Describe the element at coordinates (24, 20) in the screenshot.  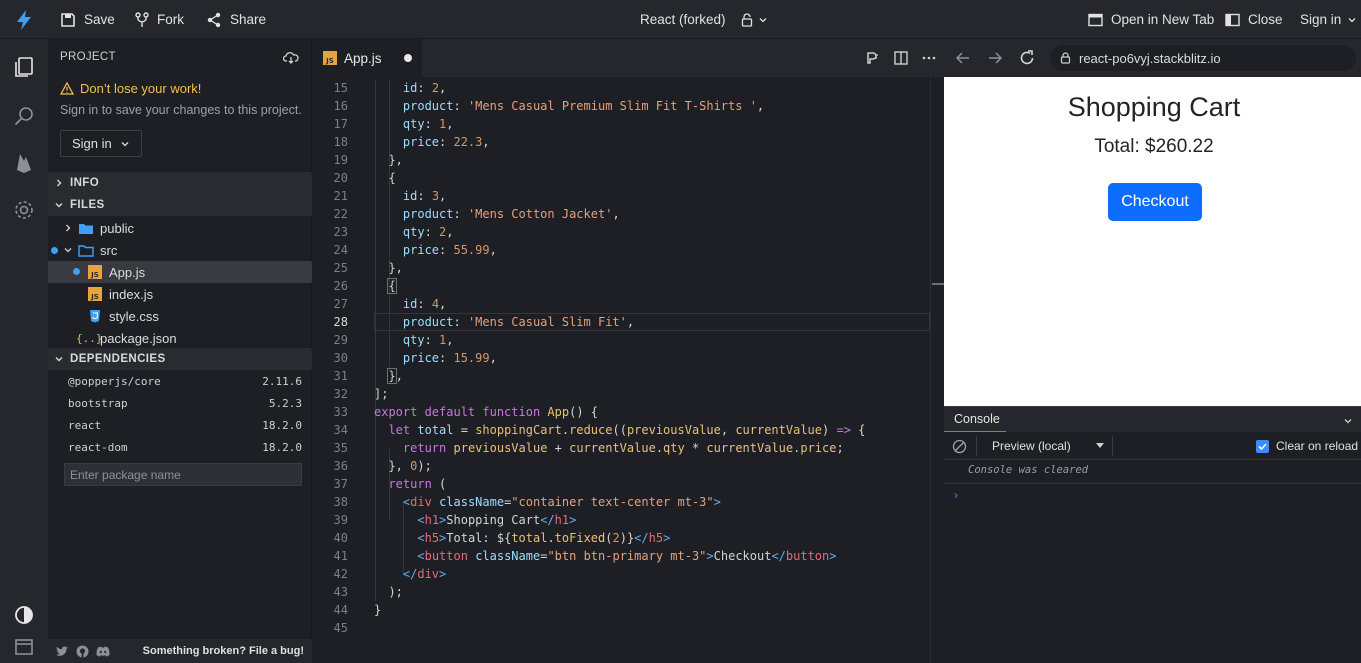
I see `bolt-icon` at that location.